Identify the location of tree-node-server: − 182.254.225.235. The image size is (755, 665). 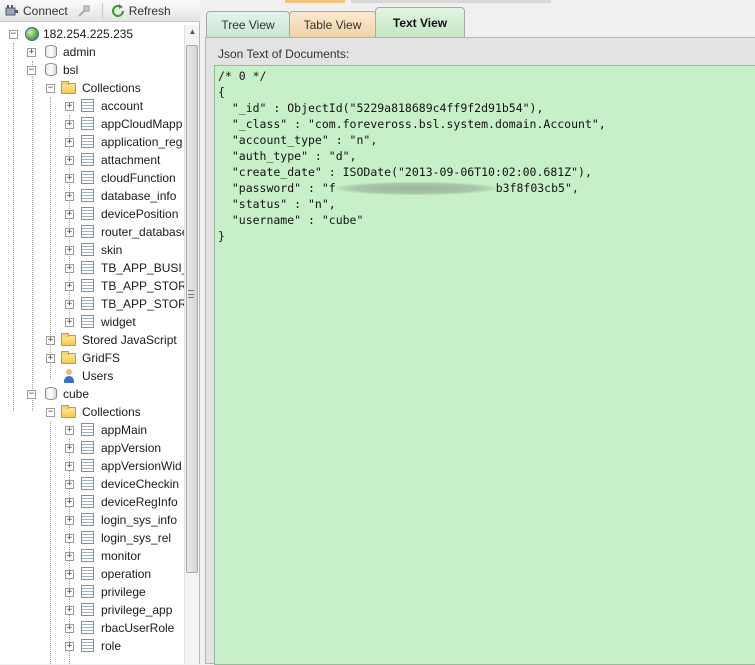
(92, 34).